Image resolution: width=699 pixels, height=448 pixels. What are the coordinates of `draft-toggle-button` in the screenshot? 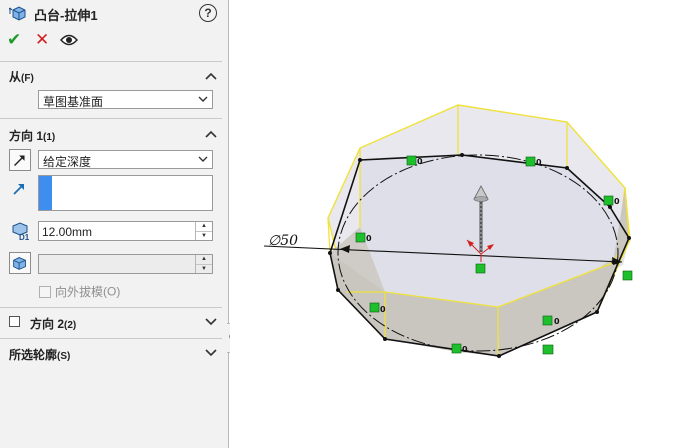 It's located at (20, 263).